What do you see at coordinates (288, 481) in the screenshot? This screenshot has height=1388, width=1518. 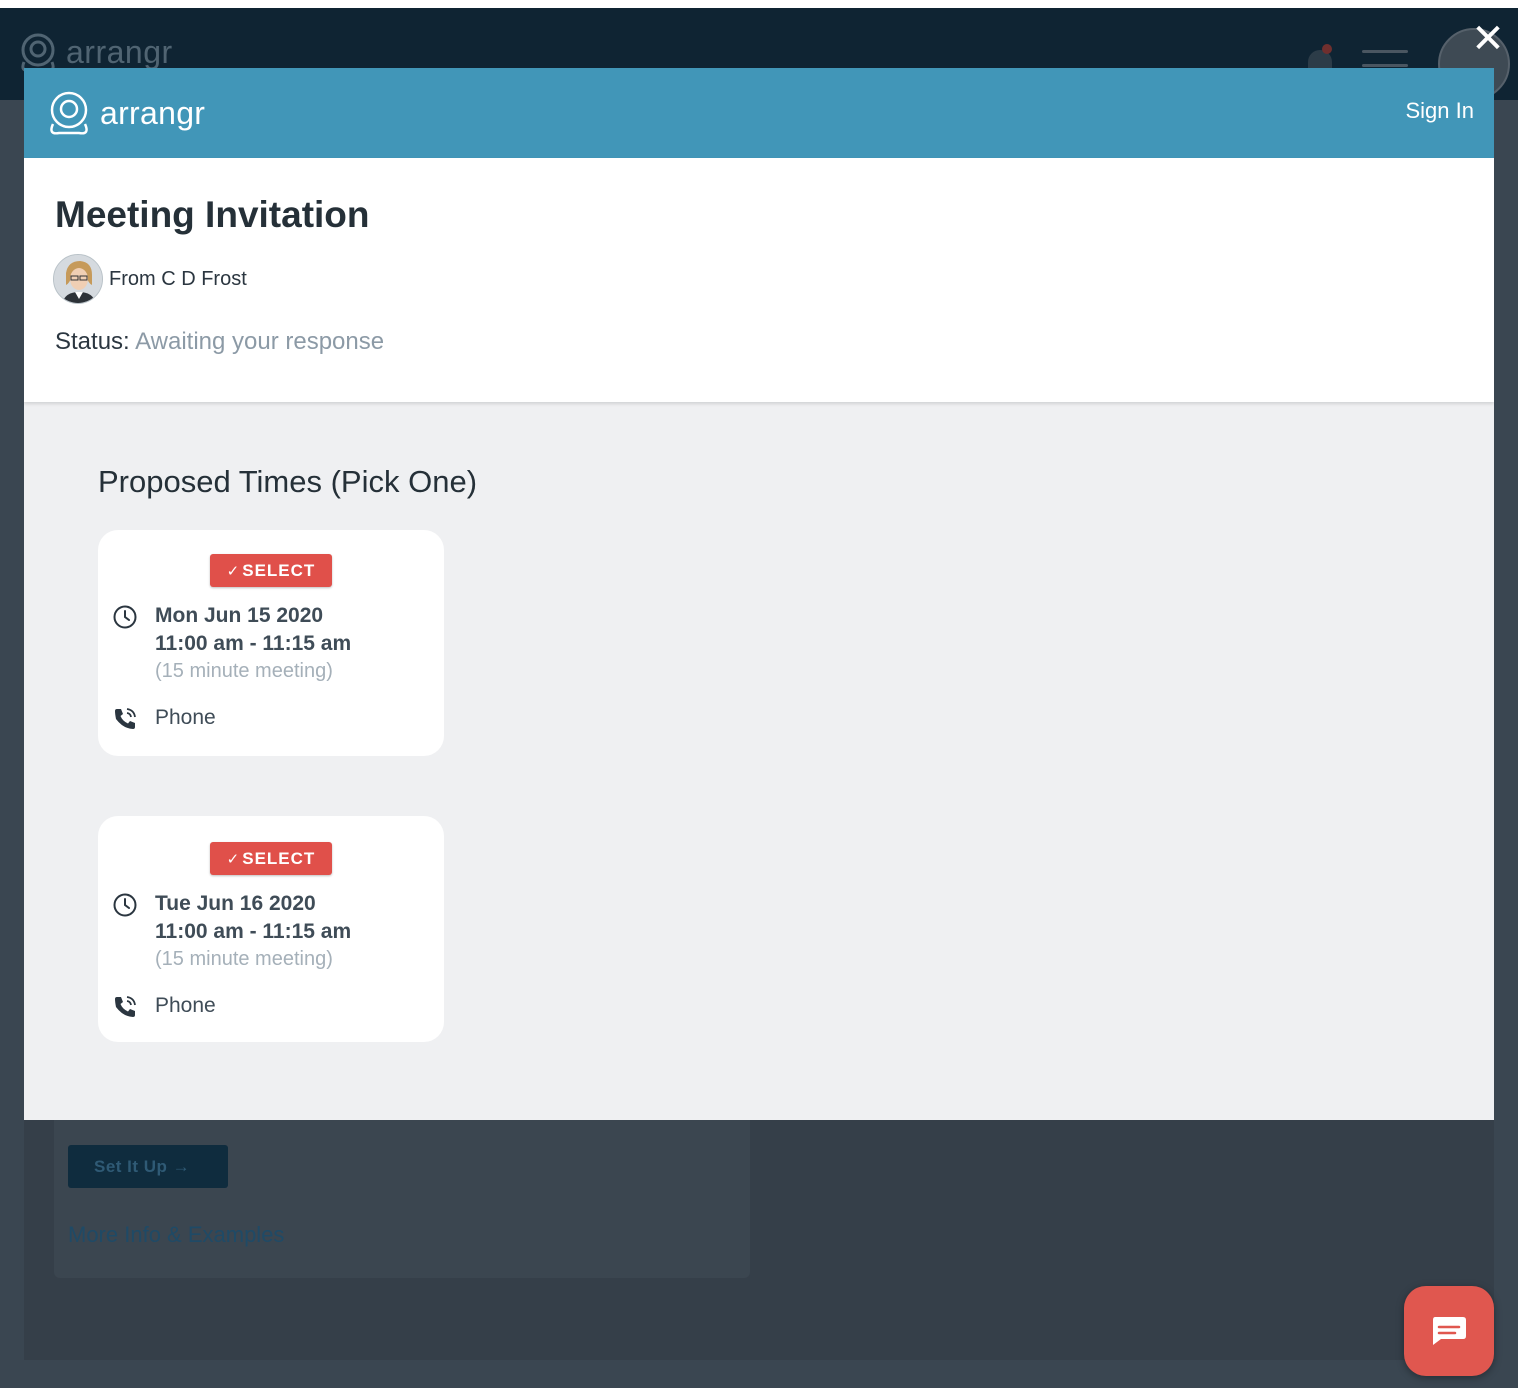 I see `proposed-times-title: Proposed Times (Pick One)` at bounding box center [288, 481].